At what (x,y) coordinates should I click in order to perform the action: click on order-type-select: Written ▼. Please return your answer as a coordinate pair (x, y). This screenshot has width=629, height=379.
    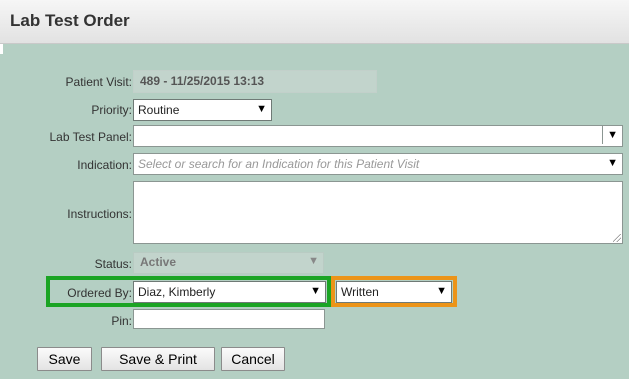
    Looking at the image, I should click on (394, 292).